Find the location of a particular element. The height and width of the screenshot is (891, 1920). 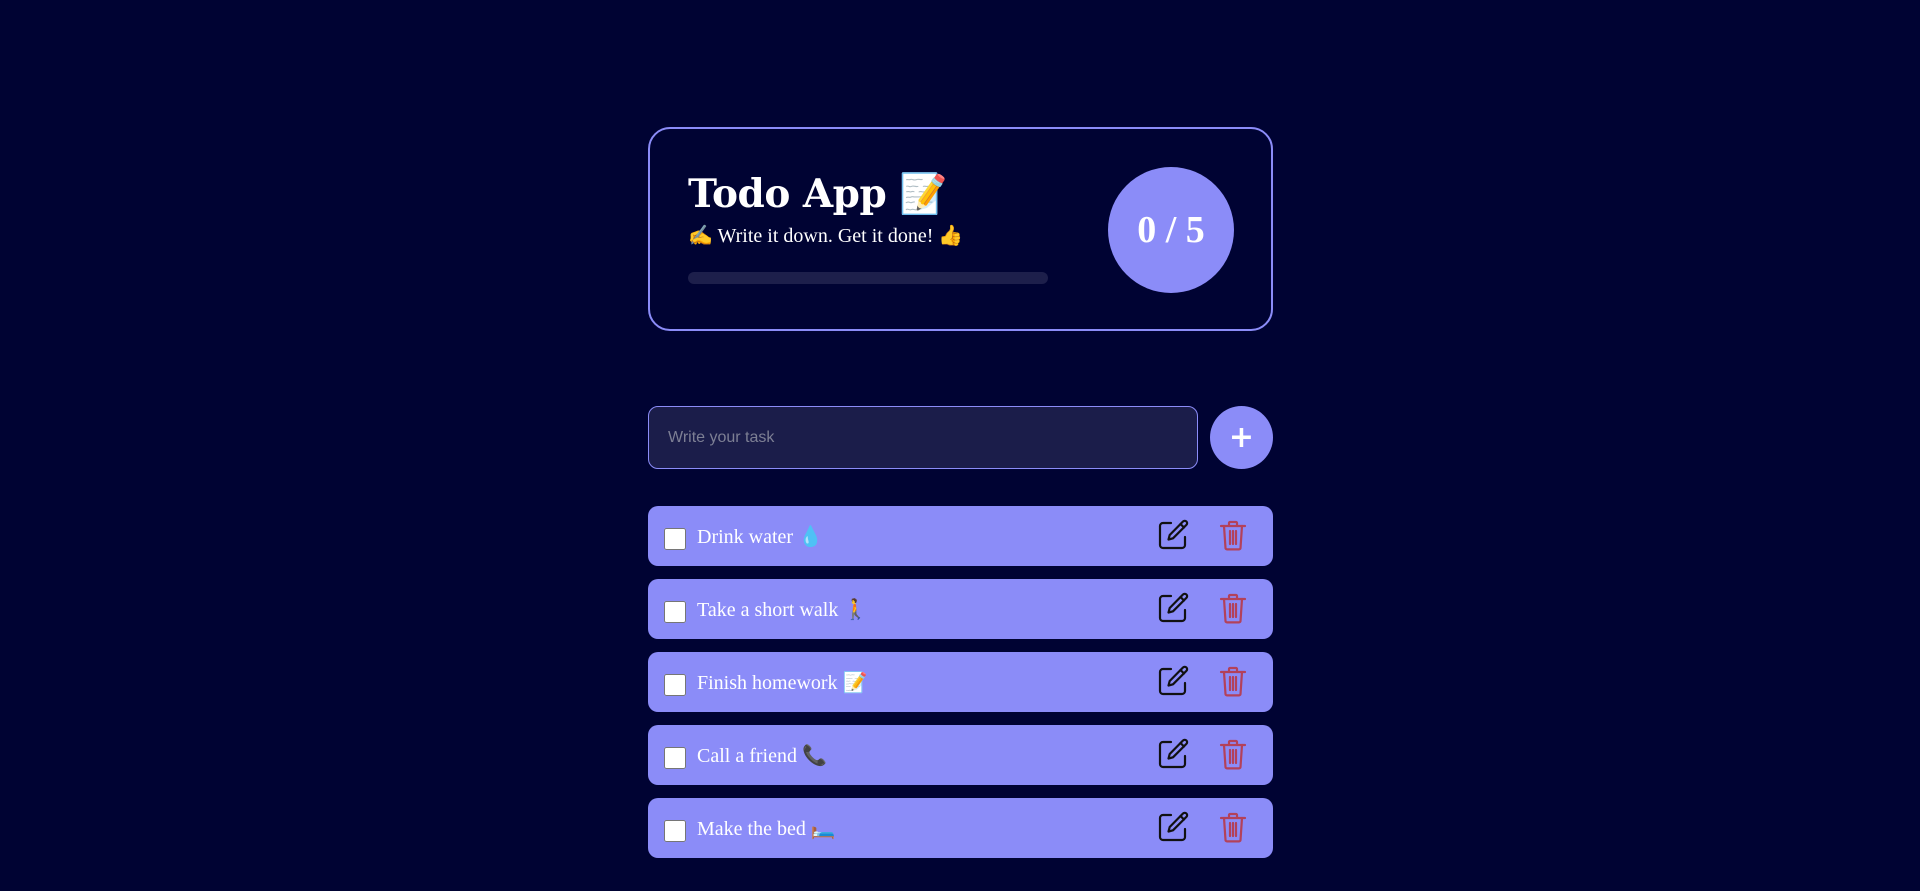

app-title: Todo App 📝 is located at coordinates (818, 194).